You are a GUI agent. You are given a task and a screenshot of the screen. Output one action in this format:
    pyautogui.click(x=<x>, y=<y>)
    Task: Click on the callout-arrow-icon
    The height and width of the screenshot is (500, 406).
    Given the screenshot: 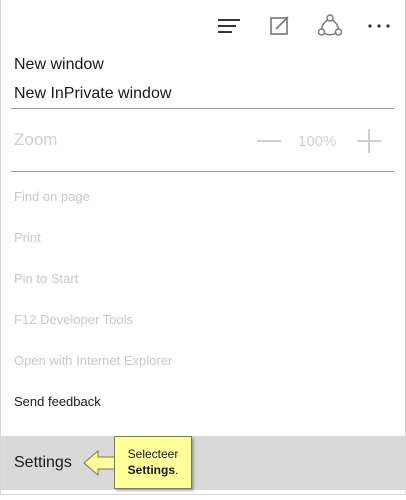 What is the action you would take?
    pyautogui.click(x=99, y=463)
    